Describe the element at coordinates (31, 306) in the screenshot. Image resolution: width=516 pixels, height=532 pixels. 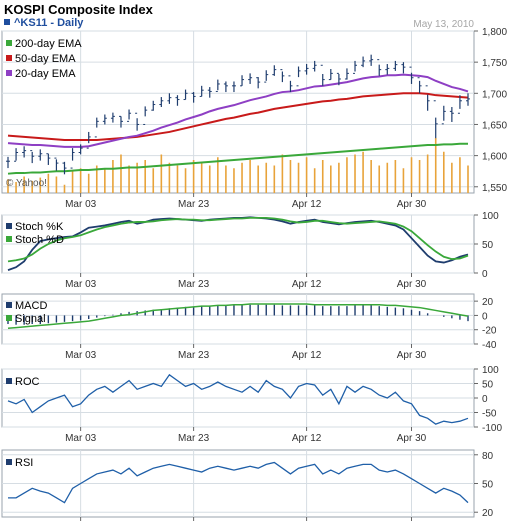
I see `legend-label: MACD` at that location.